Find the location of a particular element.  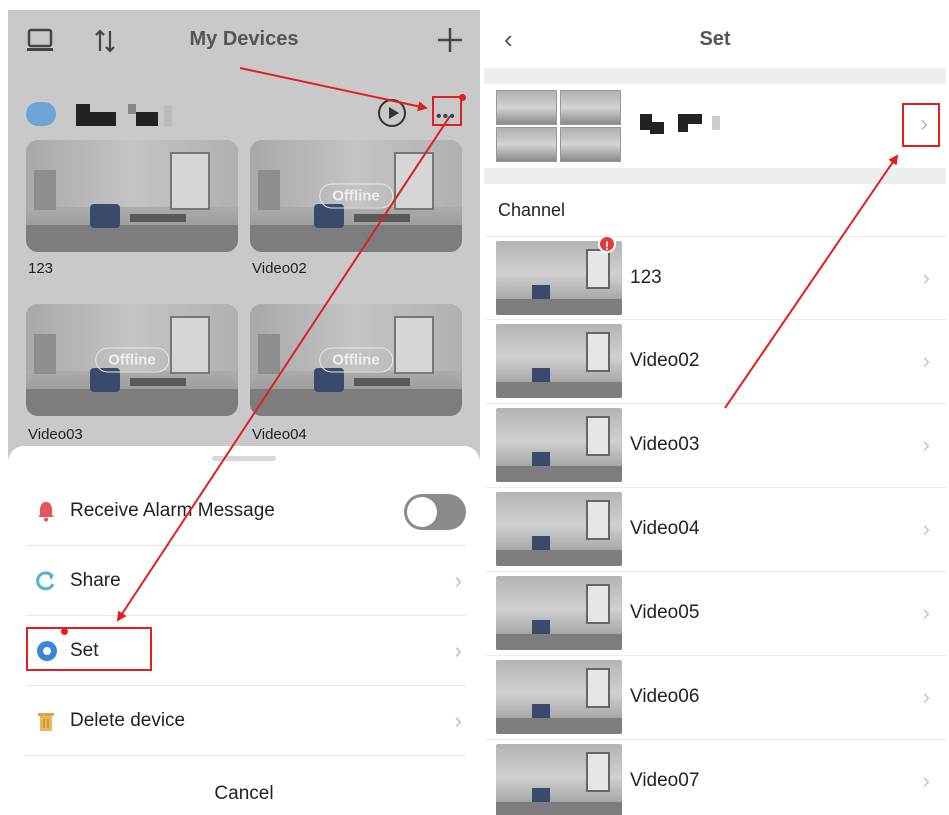

channel-name: Video02 is located at coordinates (665, 360).